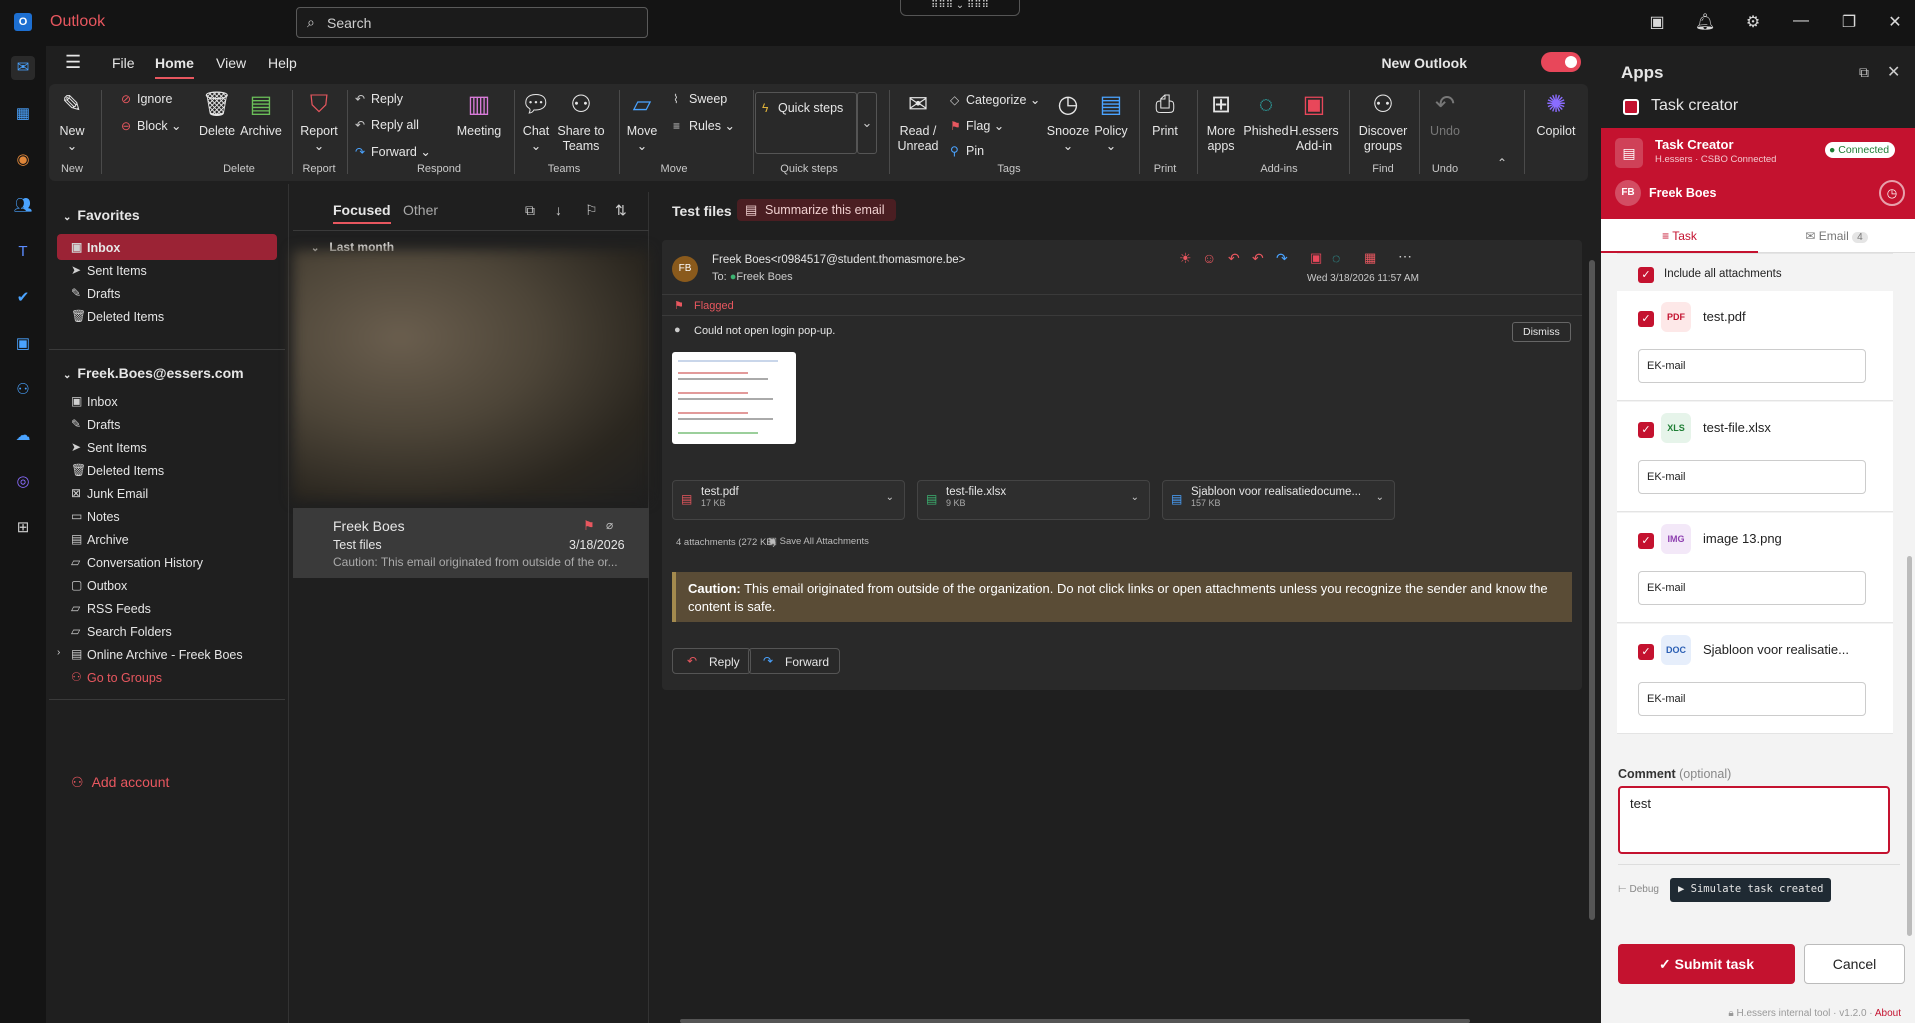  What do you see at coordinates (967, 151) in the screenshot?
I see `pin-button: ⚲ Pin` at bounding box center [967, 151].